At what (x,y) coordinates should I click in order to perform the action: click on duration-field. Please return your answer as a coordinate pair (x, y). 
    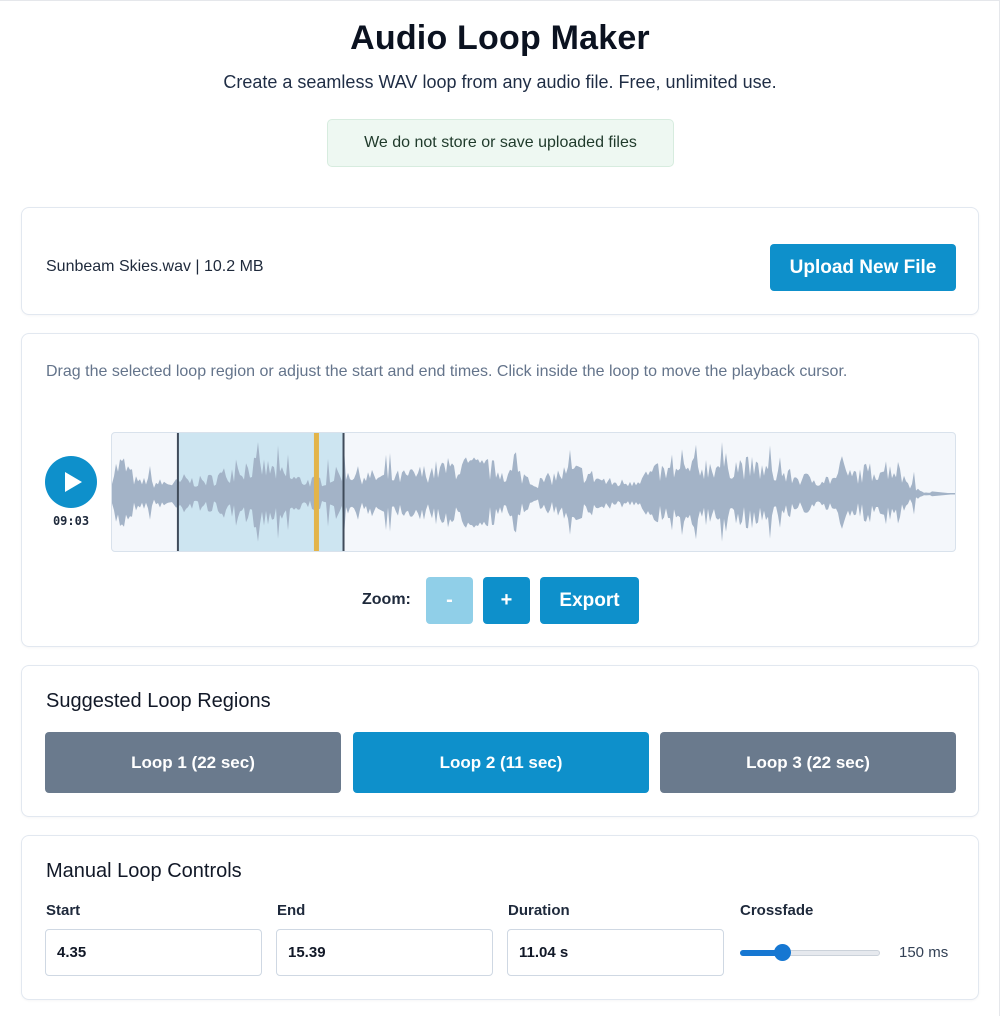
    Looking at the image, I should click on (615, 952).